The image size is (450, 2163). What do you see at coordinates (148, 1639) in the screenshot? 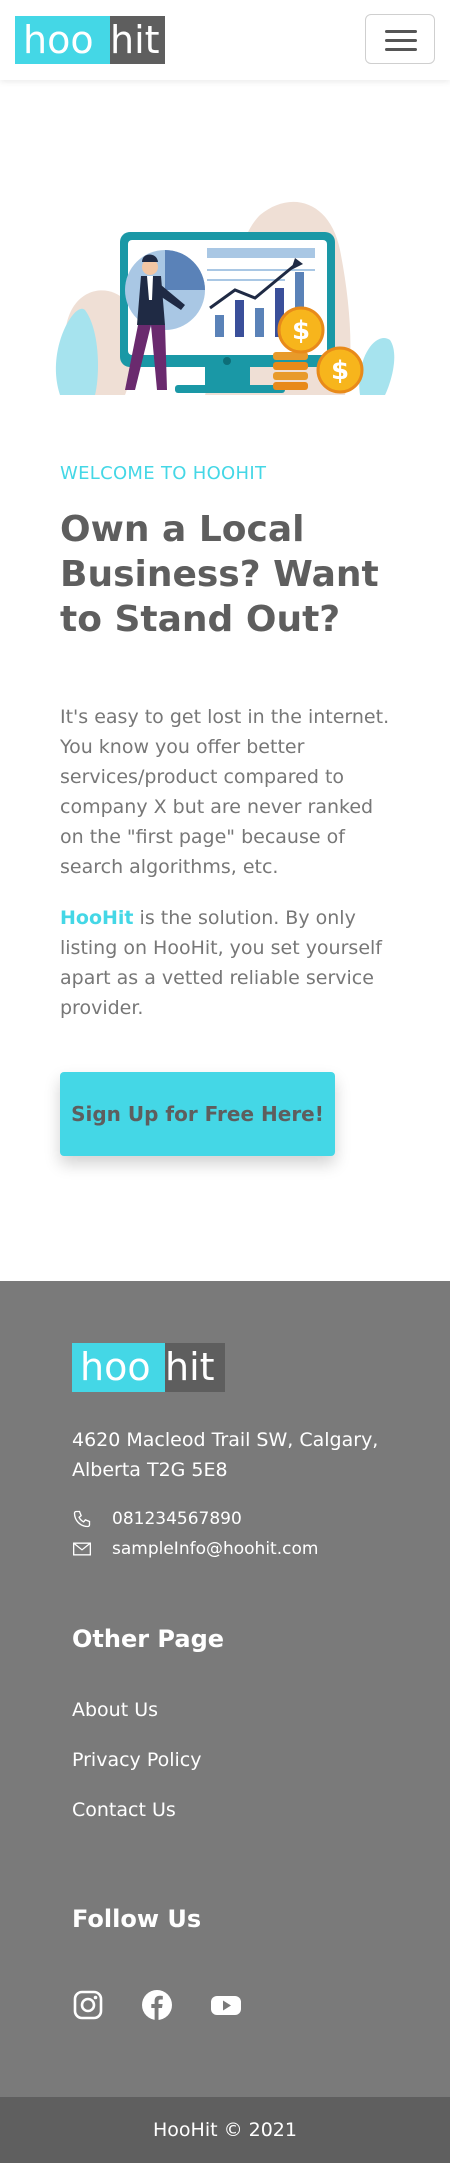
I see `other-page-title: Other Page` at bounding box center [148, 1639].